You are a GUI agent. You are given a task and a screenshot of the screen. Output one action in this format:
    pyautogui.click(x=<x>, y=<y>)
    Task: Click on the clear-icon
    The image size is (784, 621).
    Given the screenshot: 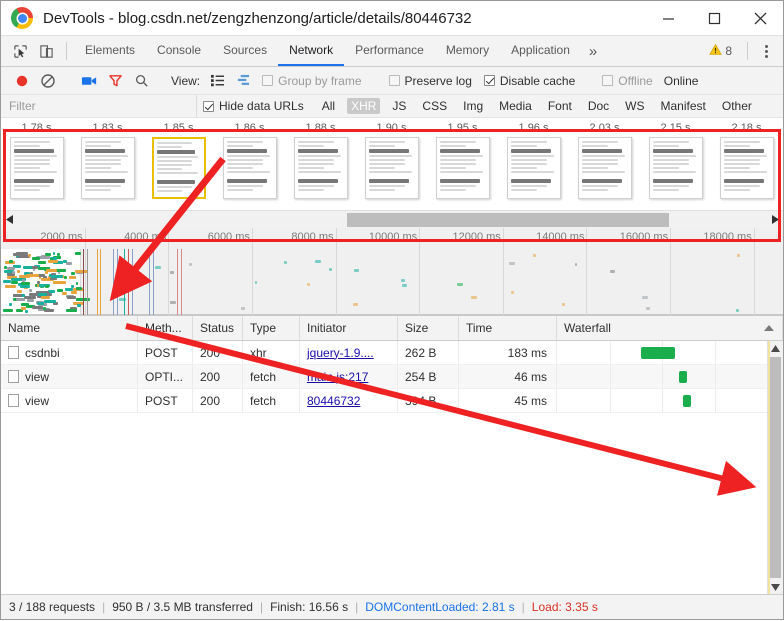 What is the action you would take?
    pyautogui.click(x=48, y=81)
    